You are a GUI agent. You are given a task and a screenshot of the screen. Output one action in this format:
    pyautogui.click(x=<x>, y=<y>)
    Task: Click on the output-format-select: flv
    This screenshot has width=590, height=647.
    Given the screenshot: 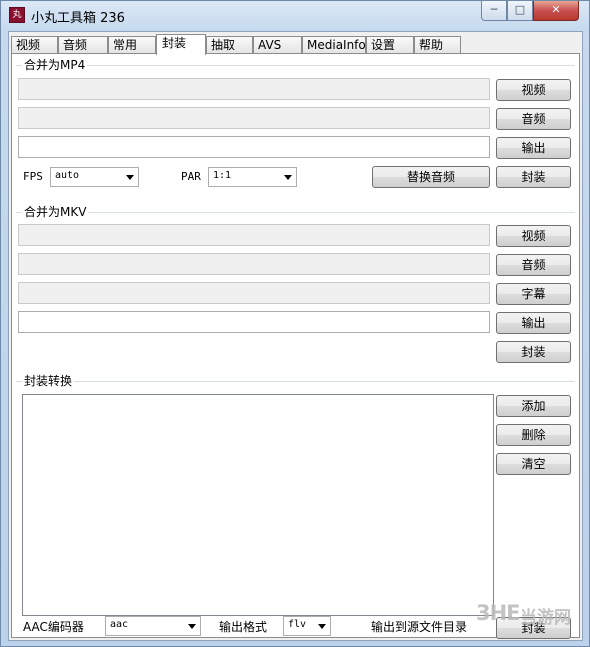 What is the action you would take?
    pyautogui.click(x=307, y=626)
    